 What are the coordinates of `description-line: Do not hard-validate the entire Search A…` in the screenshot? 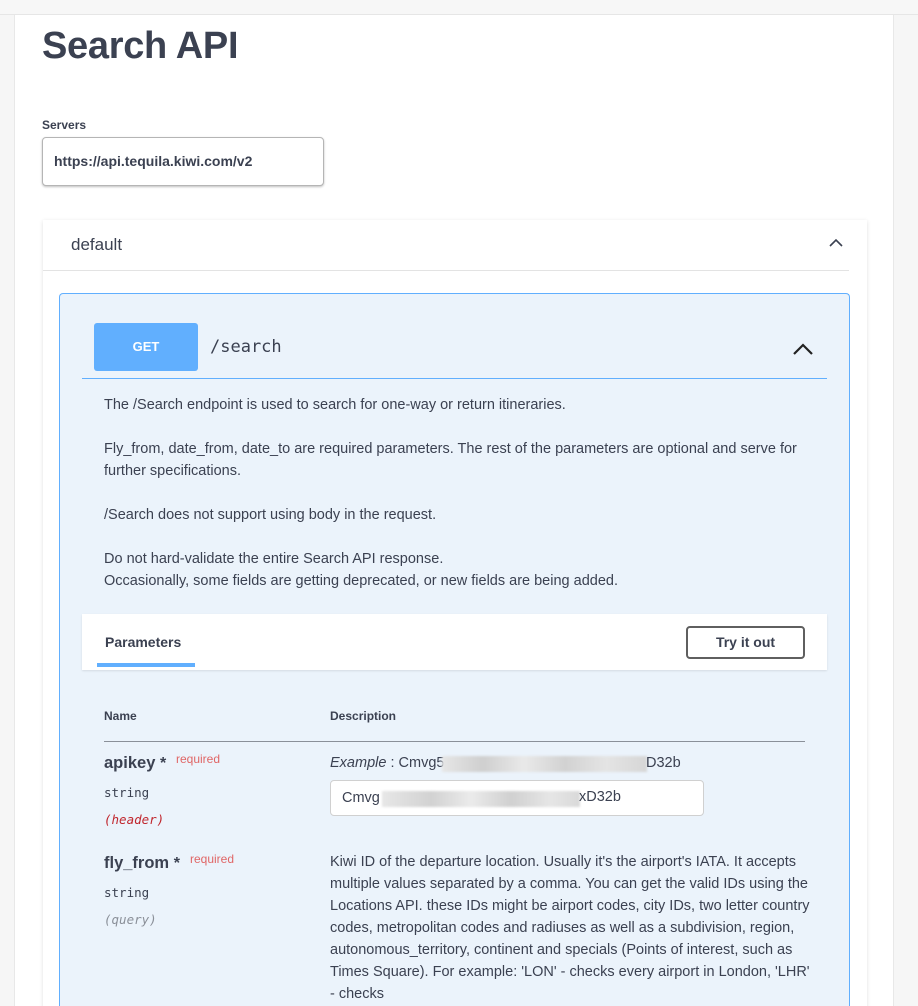 It's located at (274, 559).